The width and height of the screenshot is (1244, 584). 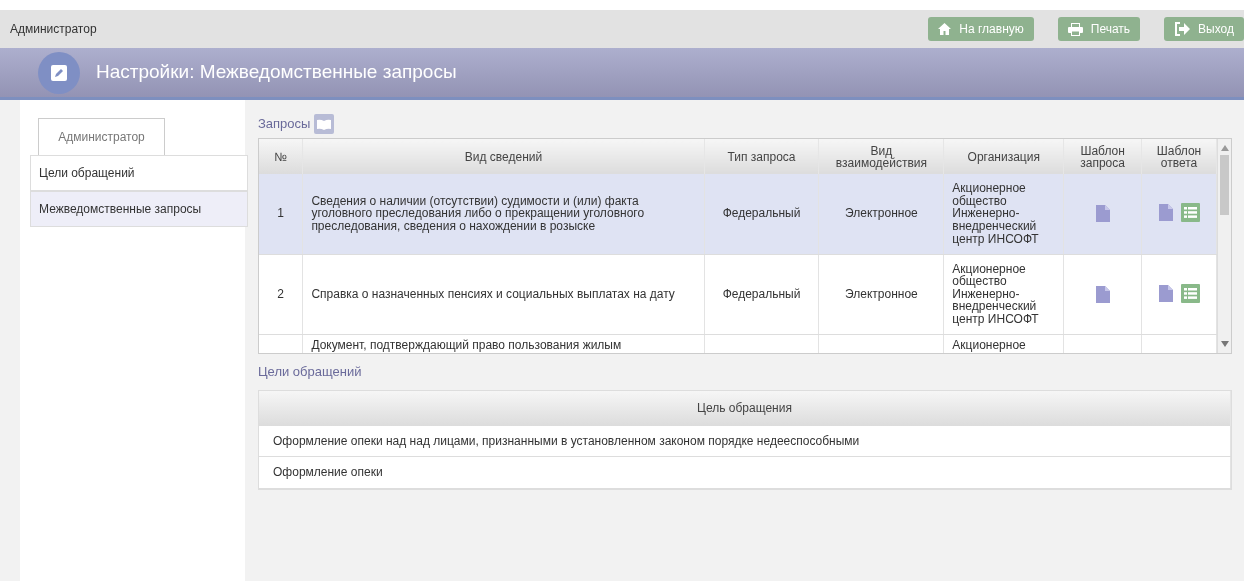 I want to click on column-header: Шаблон ответа, so click(x=1179, y=156).